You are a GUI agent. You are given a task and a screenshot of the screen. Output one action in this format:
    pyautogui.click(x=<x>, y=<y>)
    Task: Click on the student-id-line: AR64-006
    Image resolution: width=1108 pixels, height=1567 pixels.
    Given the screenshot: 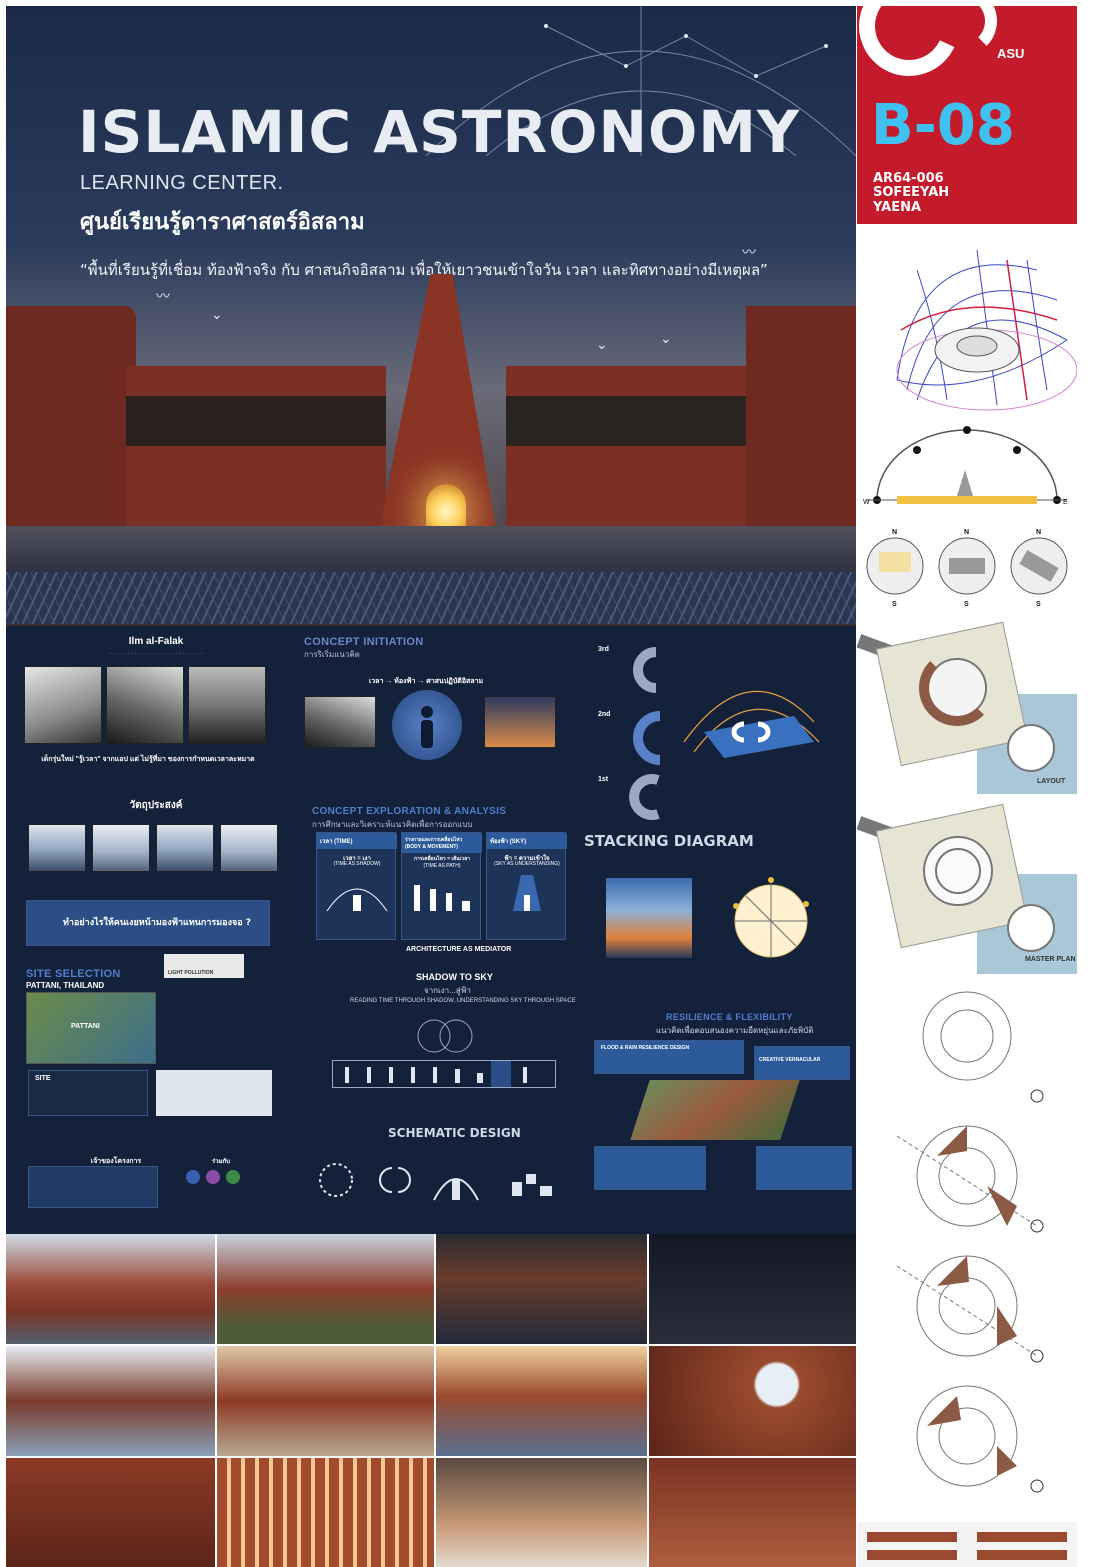 What is the action you would take?
    pyautogui.click(x=908, y=178)
    